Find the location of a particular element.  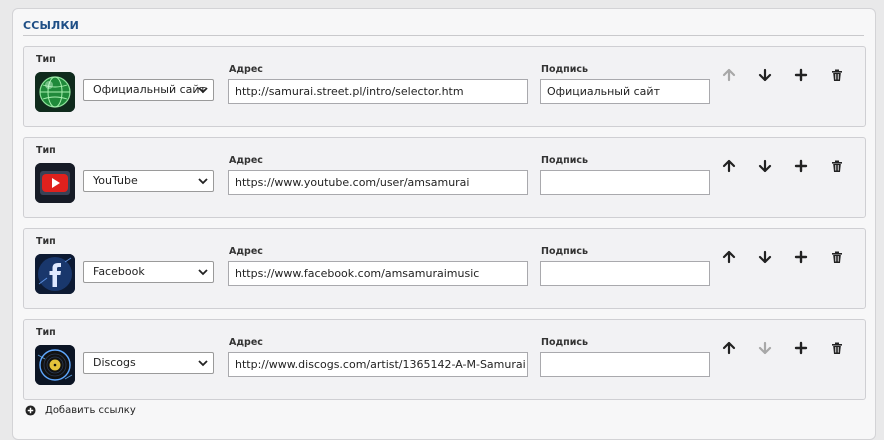

youtube-icon is located at coordinates (55, 183).